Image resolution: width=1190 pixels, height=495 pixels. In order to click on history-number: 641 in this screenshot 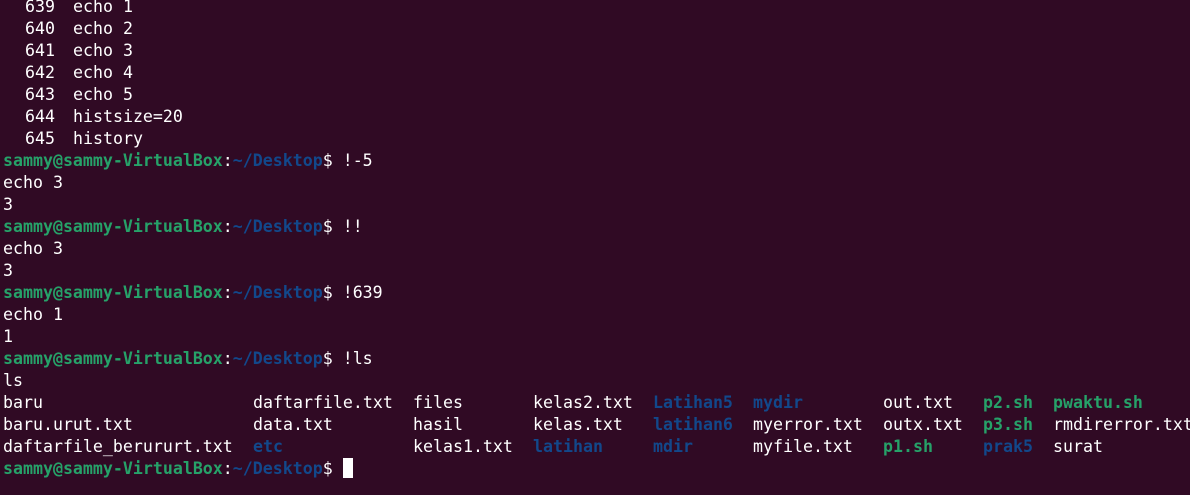, I will do `click(40, 50)`.